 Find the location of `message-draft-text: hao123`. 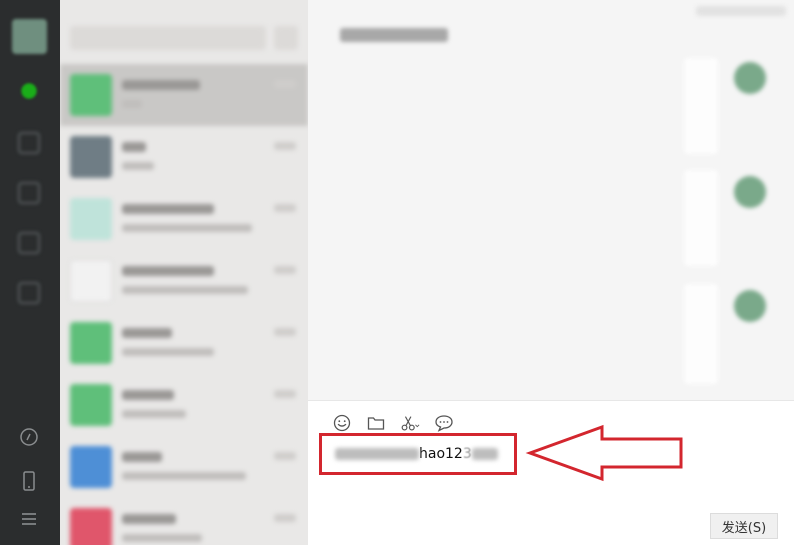

message-draft-text: hao123 is located at coordinates (416, 454).